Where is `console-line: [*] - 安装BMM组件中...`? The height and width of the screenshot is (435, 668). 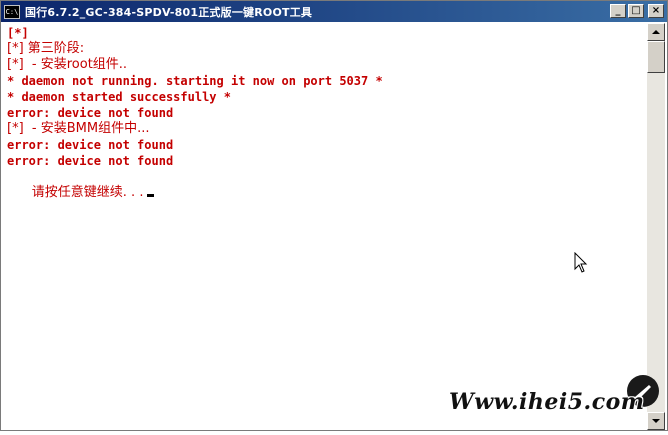 console-line: [*] - 安装BMM组件中... is located at coordinates (78, 128).